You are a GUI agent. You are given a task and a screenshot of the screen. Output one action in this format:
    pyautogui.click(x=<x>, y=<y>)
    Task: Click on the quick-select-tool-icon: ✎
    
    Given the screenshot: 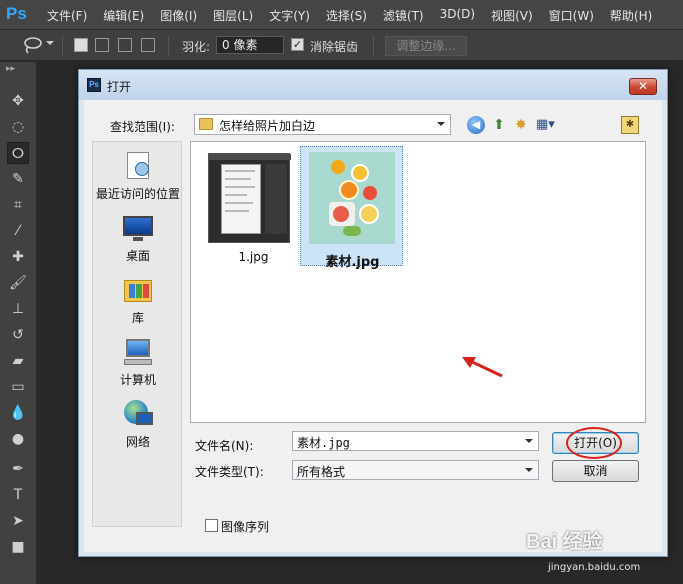 What is the action you would take?
    pyautogui.click(x=18, y=179)
    